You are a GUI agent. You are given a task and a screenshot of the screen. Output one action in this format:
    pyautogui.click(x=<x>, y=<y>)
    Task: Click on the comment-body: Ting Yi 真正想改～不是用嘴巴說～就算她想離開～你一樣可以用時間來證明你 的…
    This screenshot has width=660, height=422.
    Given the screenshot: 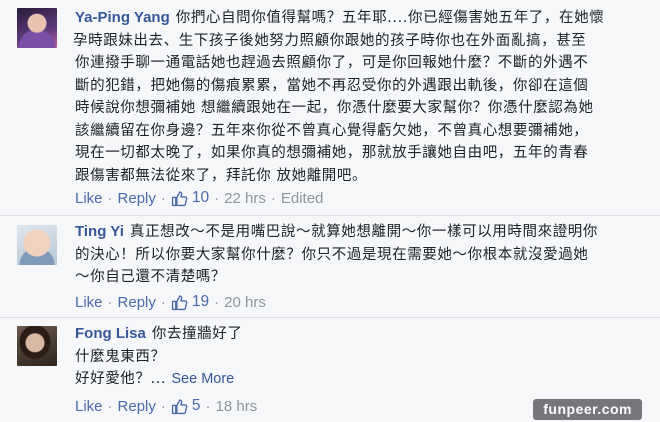 What is the action you would take?
    pyautogui.click(x=360, y=255)
    